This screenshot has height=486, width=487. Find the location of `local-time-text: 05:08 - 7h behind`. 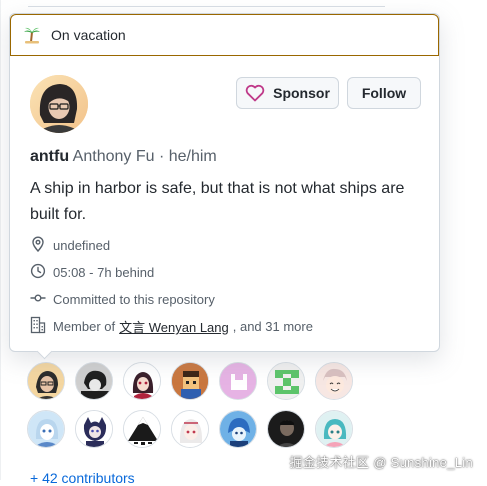

local-time-text: 05:08 - 7h behind is located at coordinates (104, 272).